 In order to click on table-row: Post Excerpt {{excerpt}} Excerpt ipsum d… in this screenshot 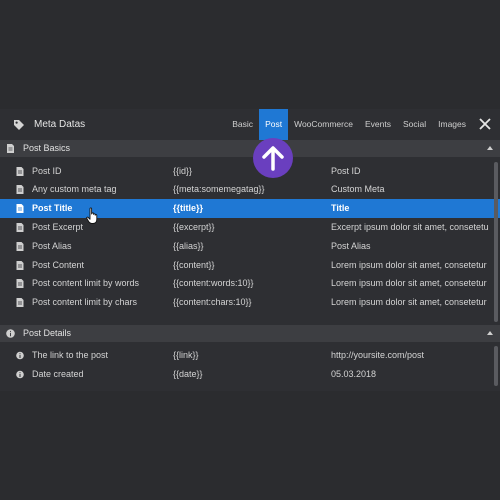, I will do `click(250, 227)`.